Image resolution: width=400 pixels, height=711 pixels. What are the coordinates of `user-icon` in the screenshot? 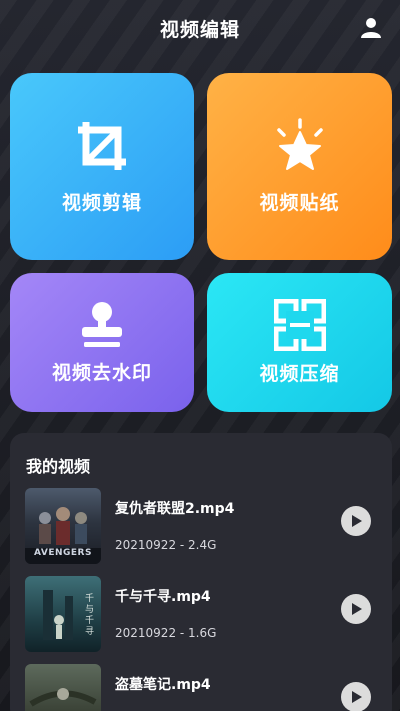 It's located at (371, 28).